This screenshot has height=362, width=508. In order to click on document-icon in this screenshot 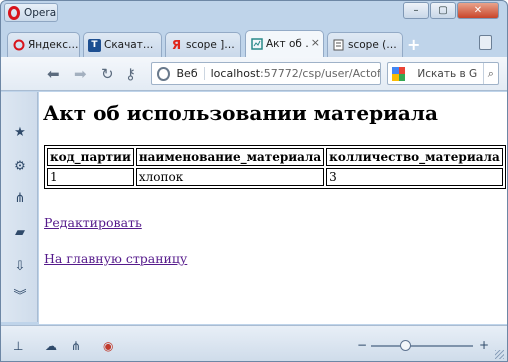, I will do `click(338, 45)`.